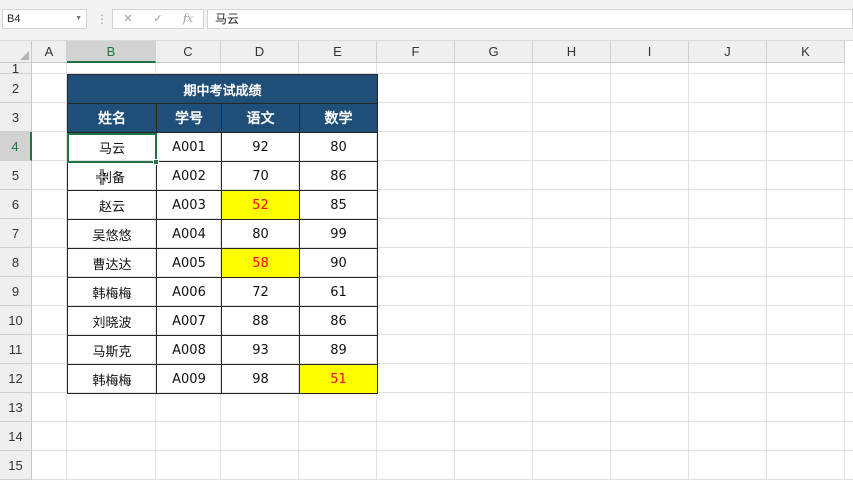 The image size is (853, 480). I want to click on table-cell: 刘晓波, so click(112, 321).